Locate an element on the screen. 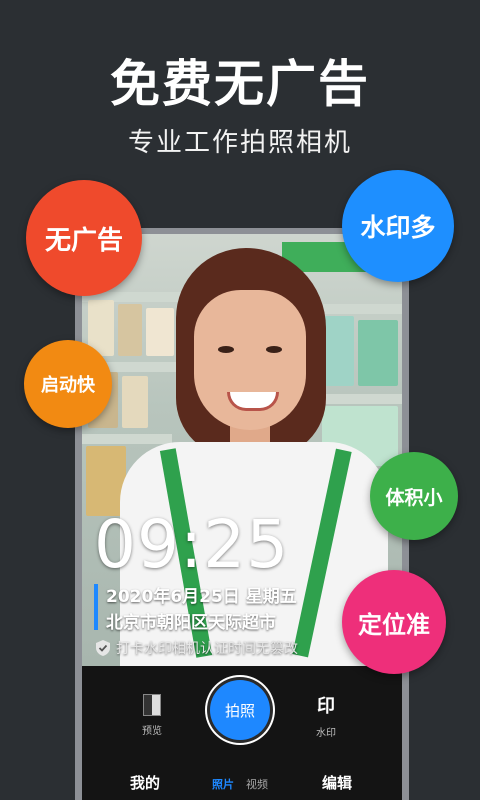 The width and height of the screenshot is (480, 800). shutter-button: 拍照 is located at coordinates (240, 710).